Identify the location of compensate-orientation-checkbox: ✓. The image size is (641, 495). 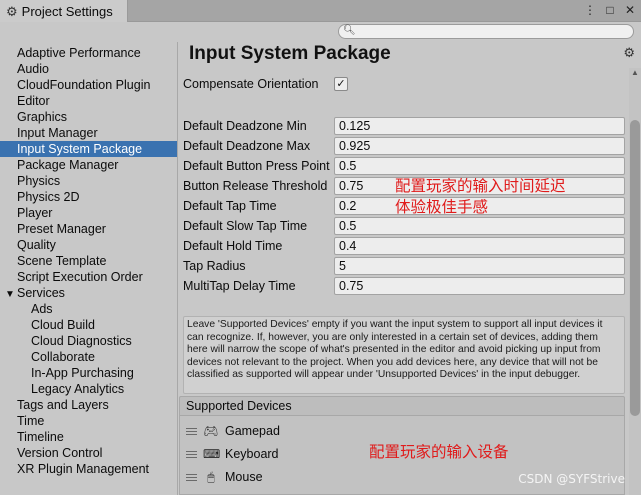
(341, 84).